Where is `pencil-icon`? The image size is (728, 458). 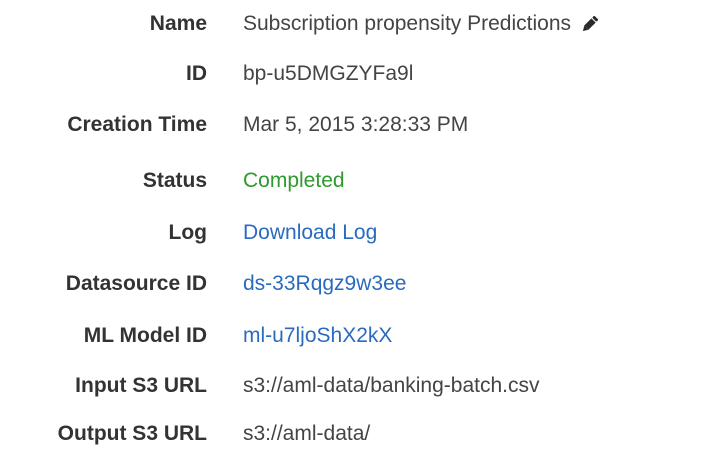
pencil-icon is located at coordinates (590, 24).